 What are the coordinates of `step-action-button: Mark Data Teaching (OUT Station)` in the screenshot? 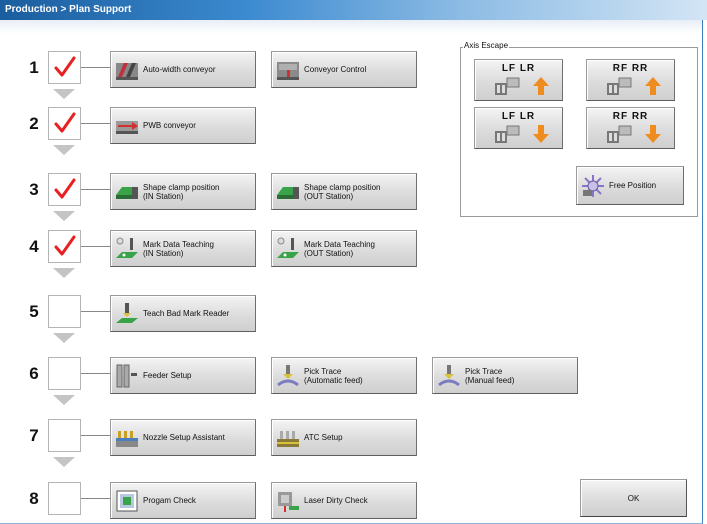 It's located at (344, 248).